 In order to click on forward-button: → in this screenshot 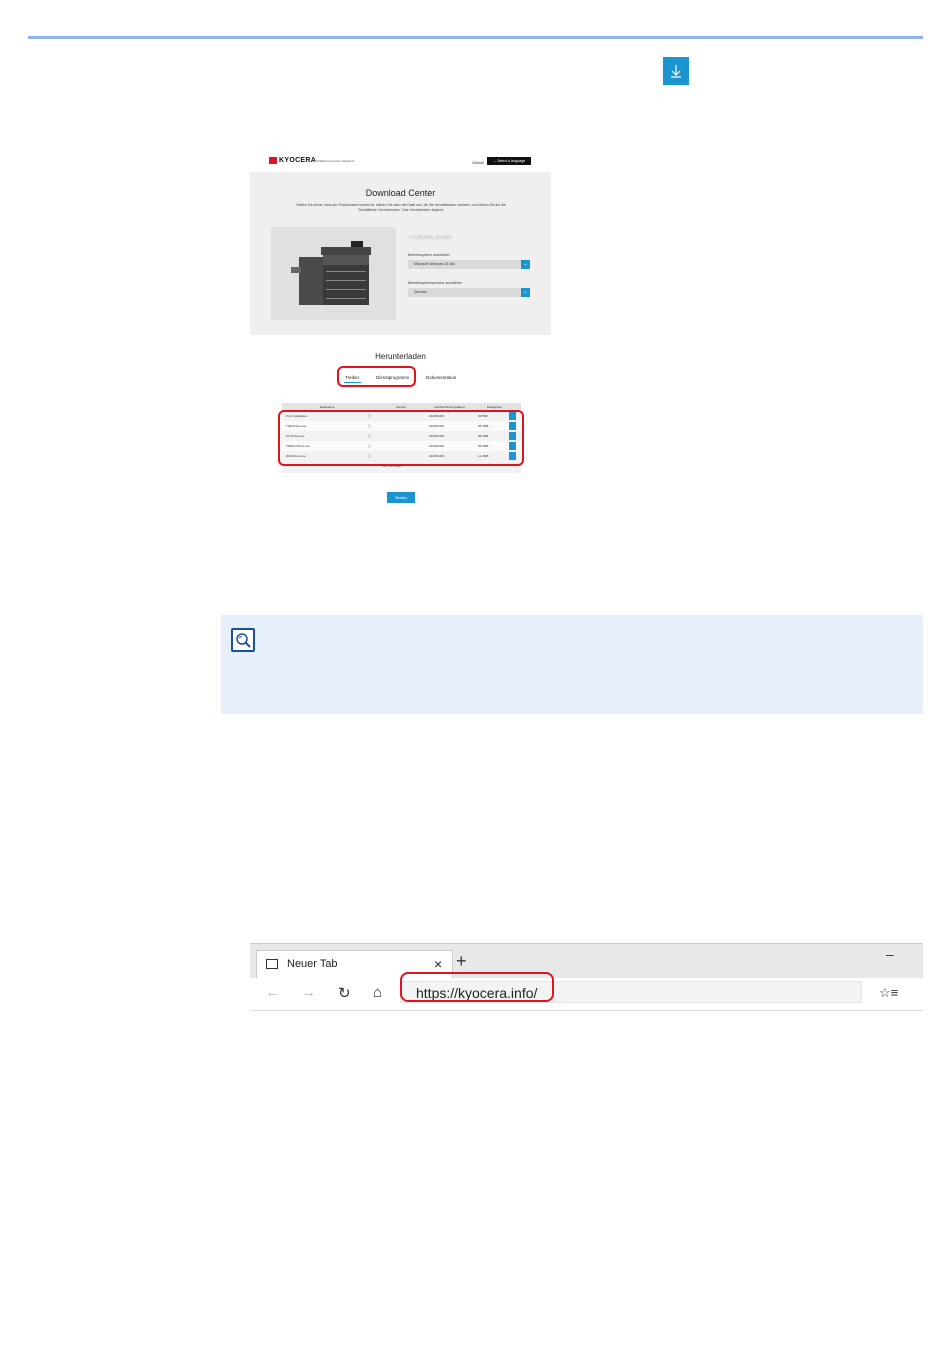, I will do `click(308, 992)`.